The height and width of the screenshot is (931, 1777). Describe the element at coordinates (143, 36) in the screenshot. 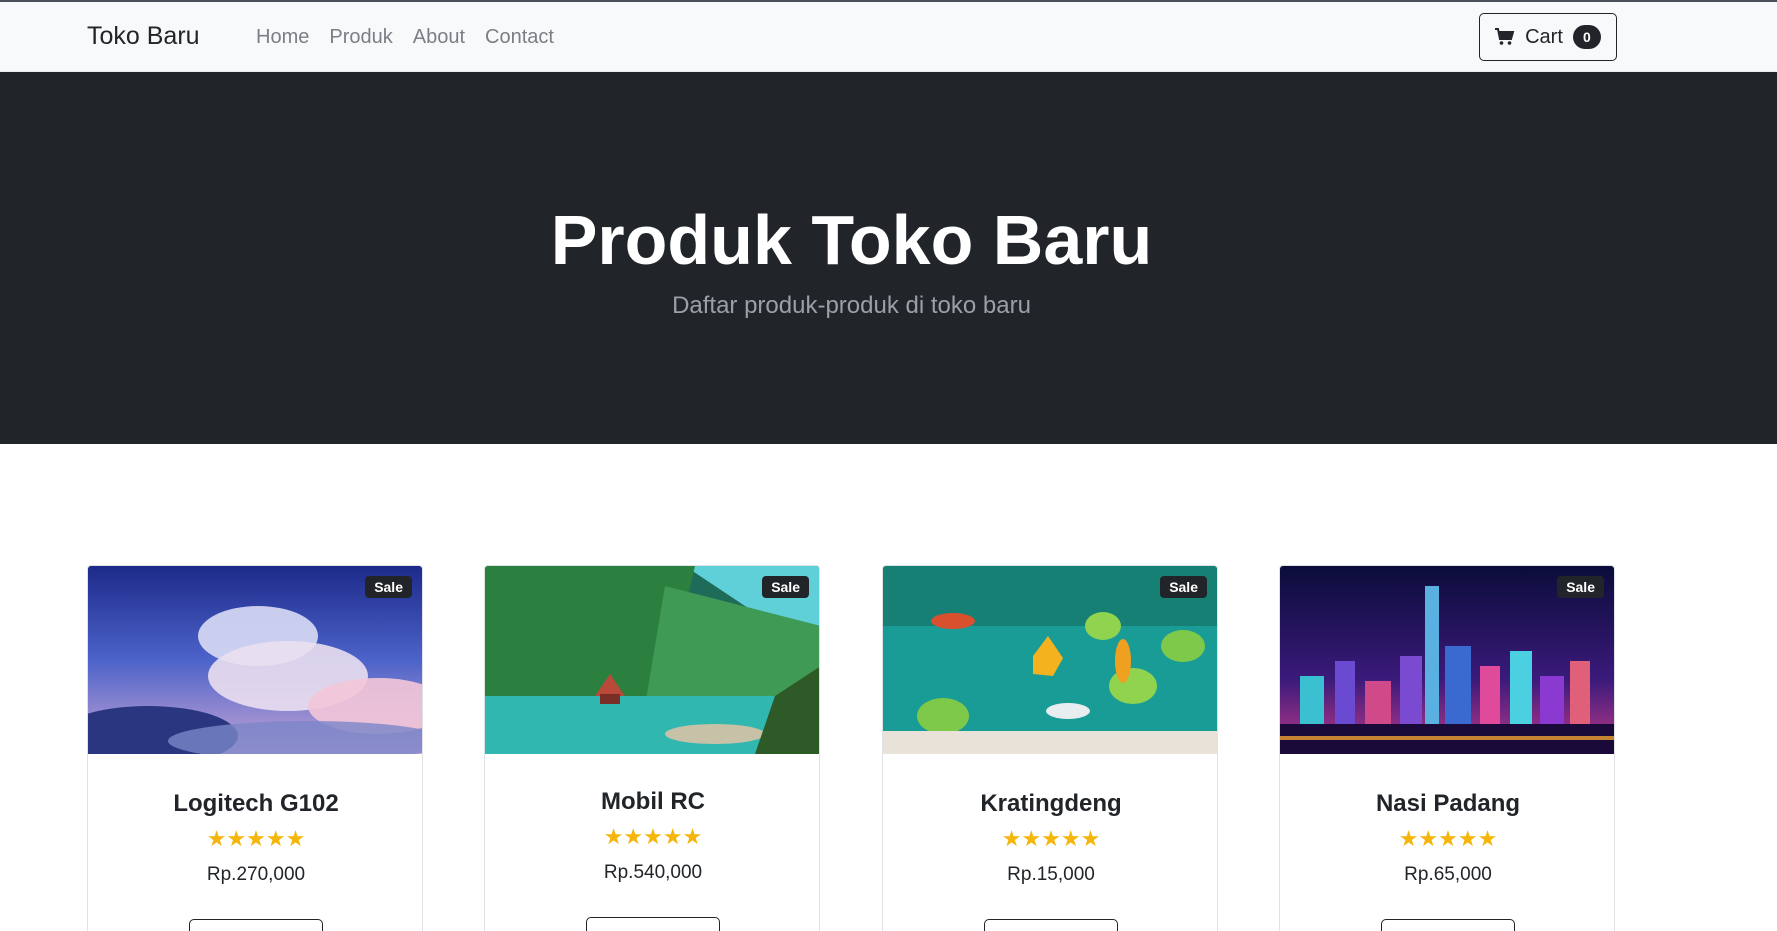

I see `brand-logo: Toko Baru` at that location.